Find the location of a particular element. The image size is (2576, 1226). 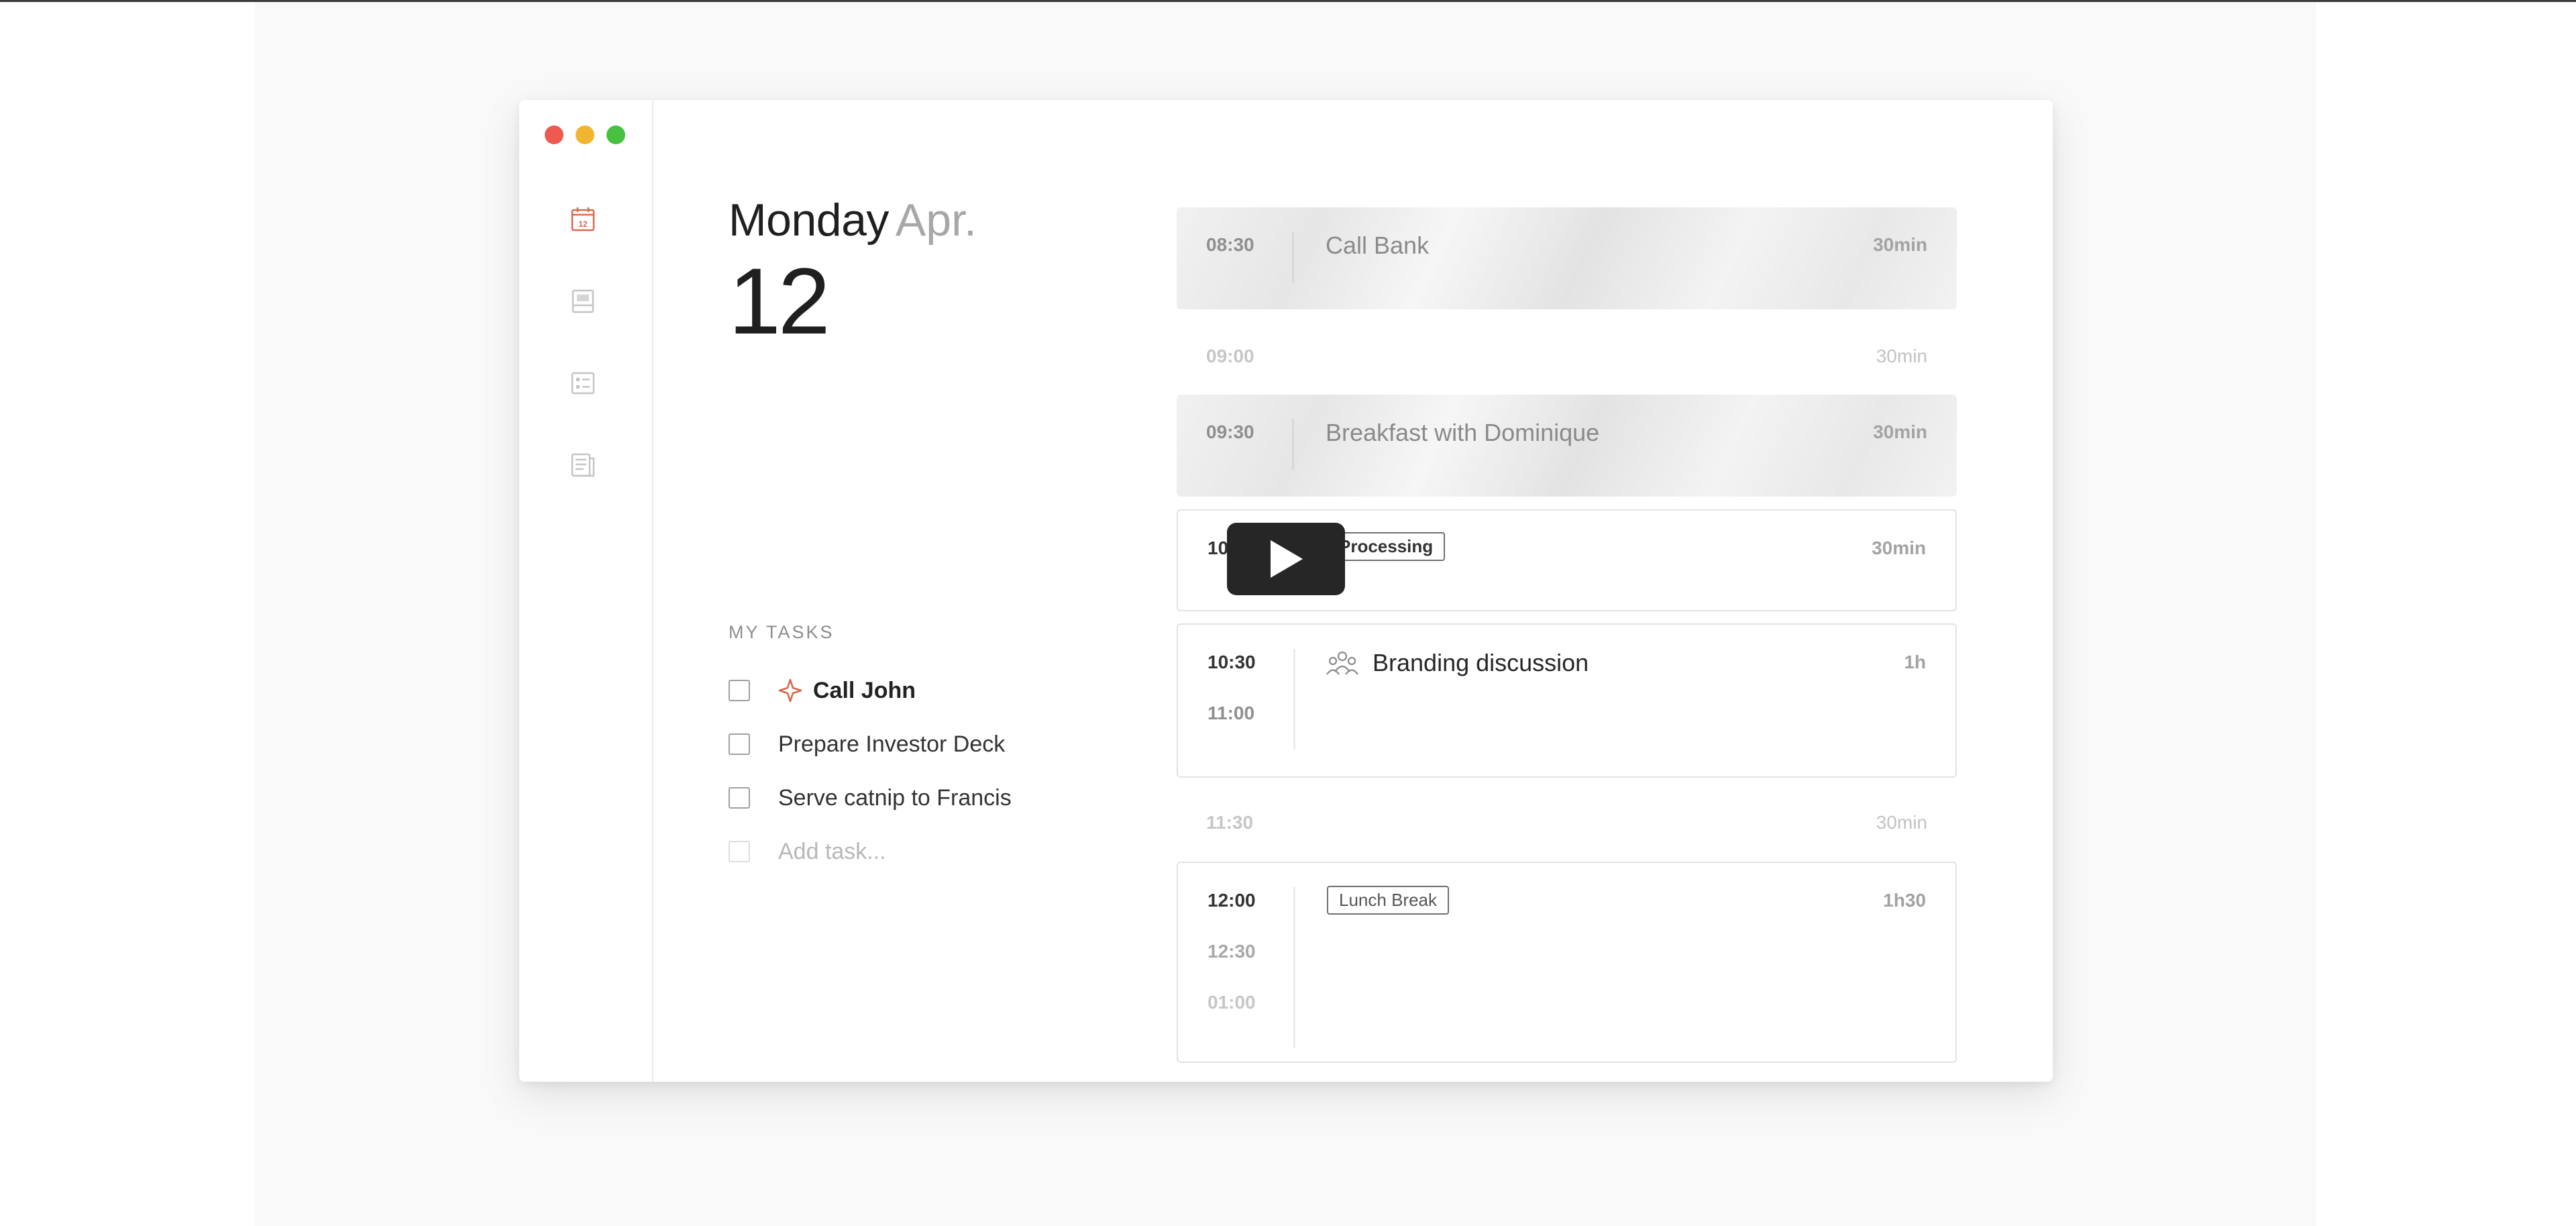

month: Apr. is located at coordinates (936, 220).